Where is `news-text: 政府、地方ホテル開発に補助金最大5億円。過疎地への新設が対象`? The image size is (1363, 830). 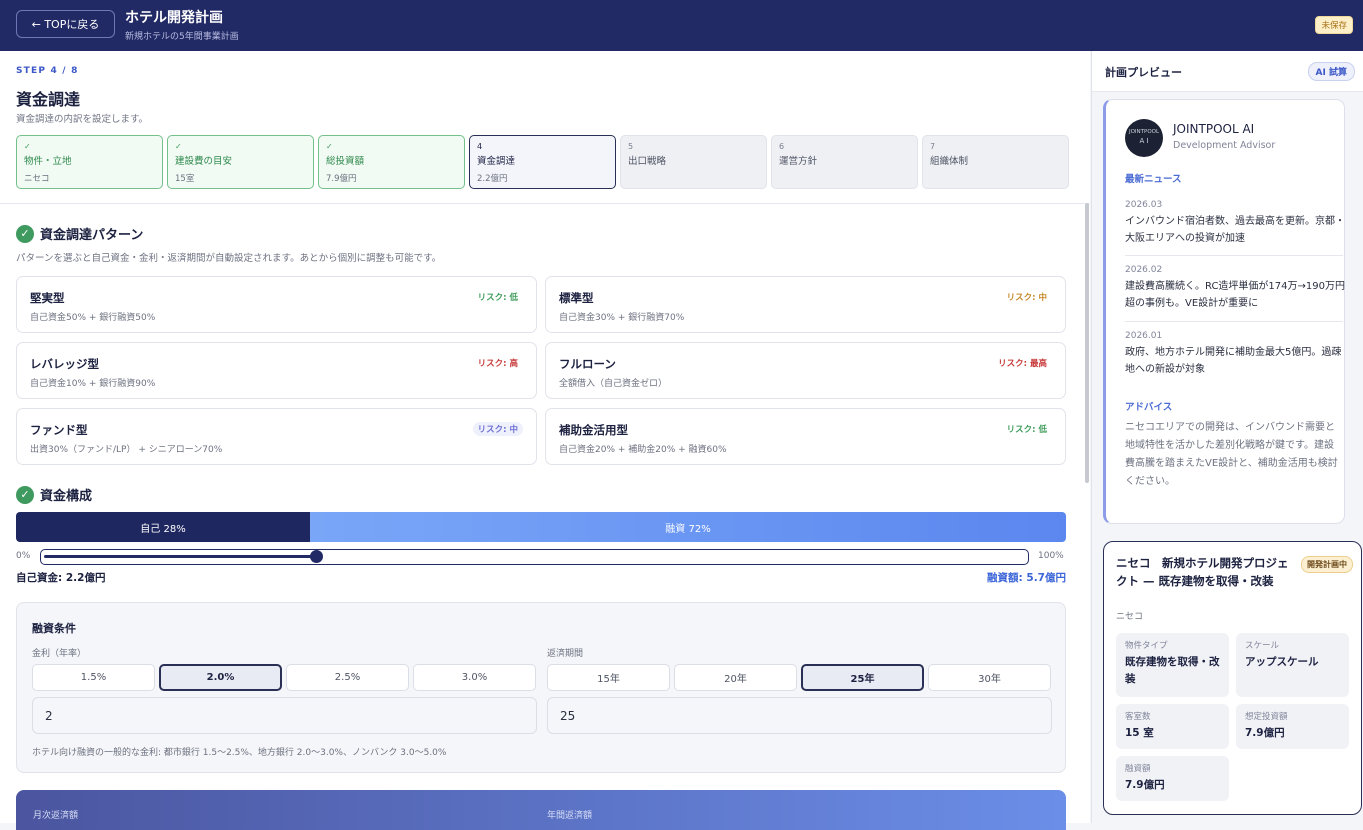 news-text: 政府、地方ホテル開発に補助金最大5億円。過疎地への新設が対象 is located at coordinates (1233, 361).